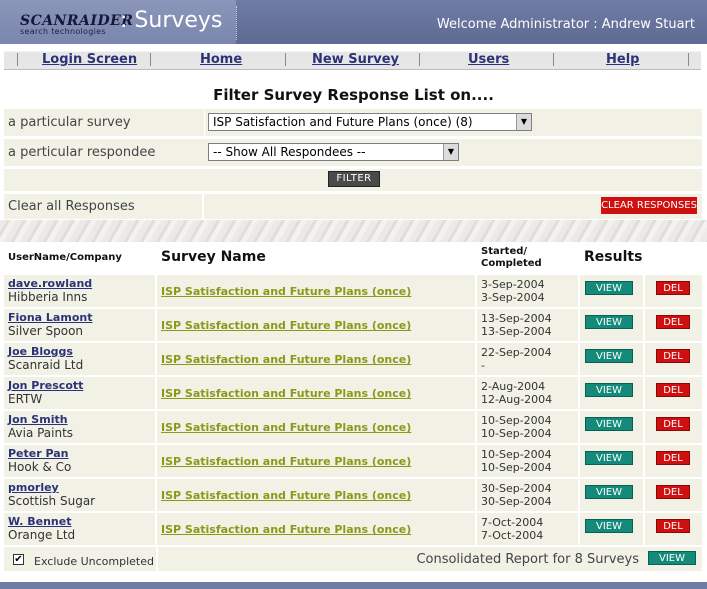 This screenshot has height=589, width=707. Describe the element at coordinates (71, 206) in the screenshot. I see `clear-responses-label: Clear all Responses` at that location.